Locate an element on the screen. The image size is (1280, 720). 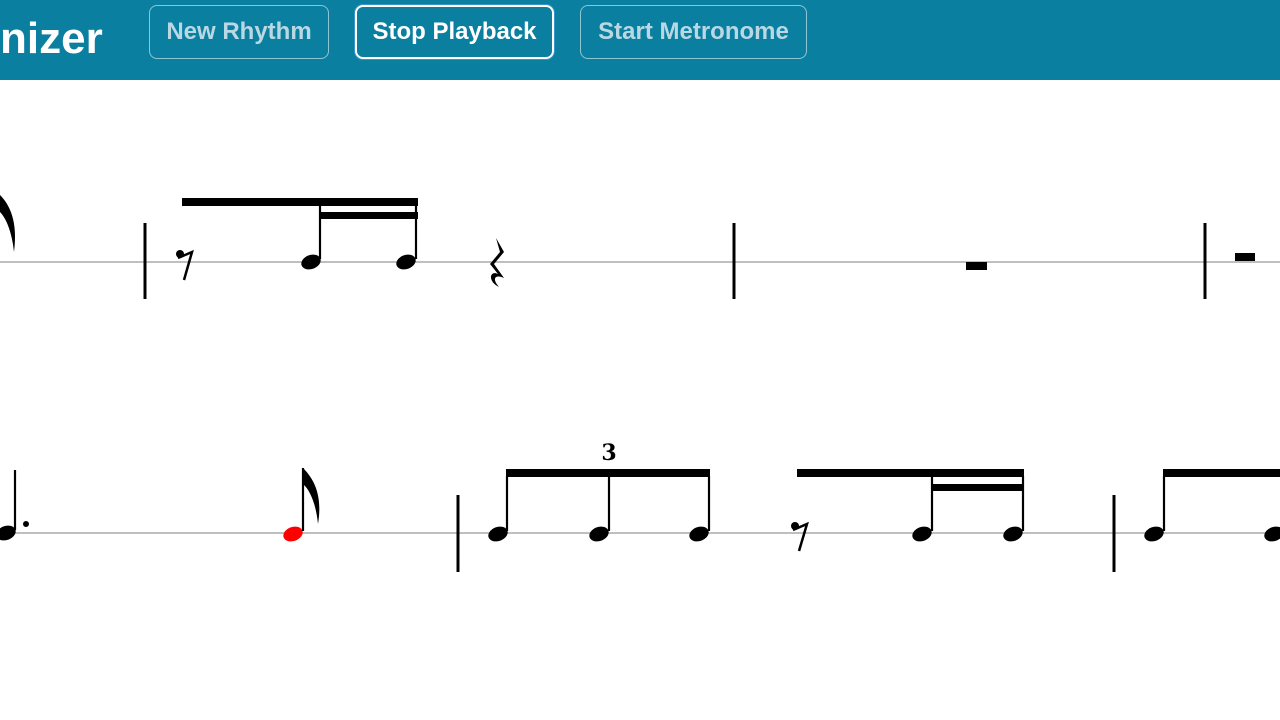
augmentation-dot-icon is located at coordinates (26, 524).